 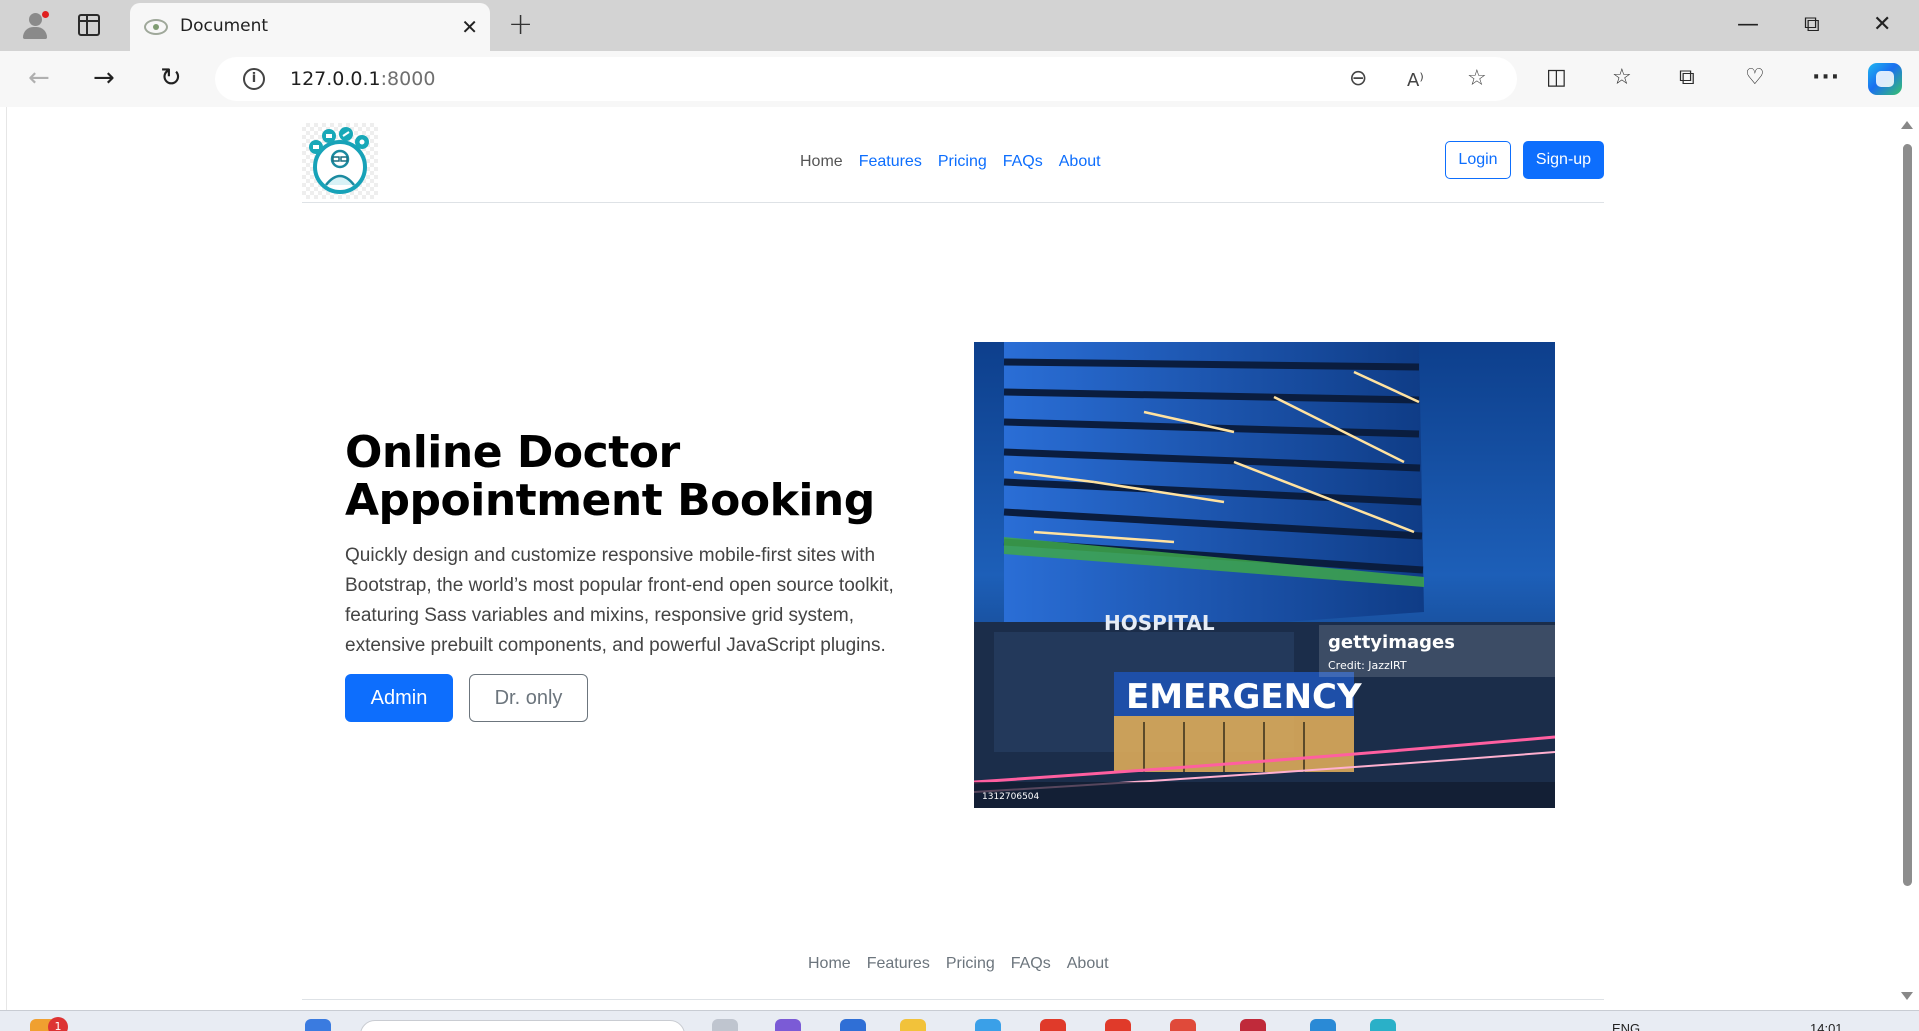 What do you see at coordinates (58, 1024) in the screenshot?
I see `notification-badge: 1` at bounding box center [58, 1024].